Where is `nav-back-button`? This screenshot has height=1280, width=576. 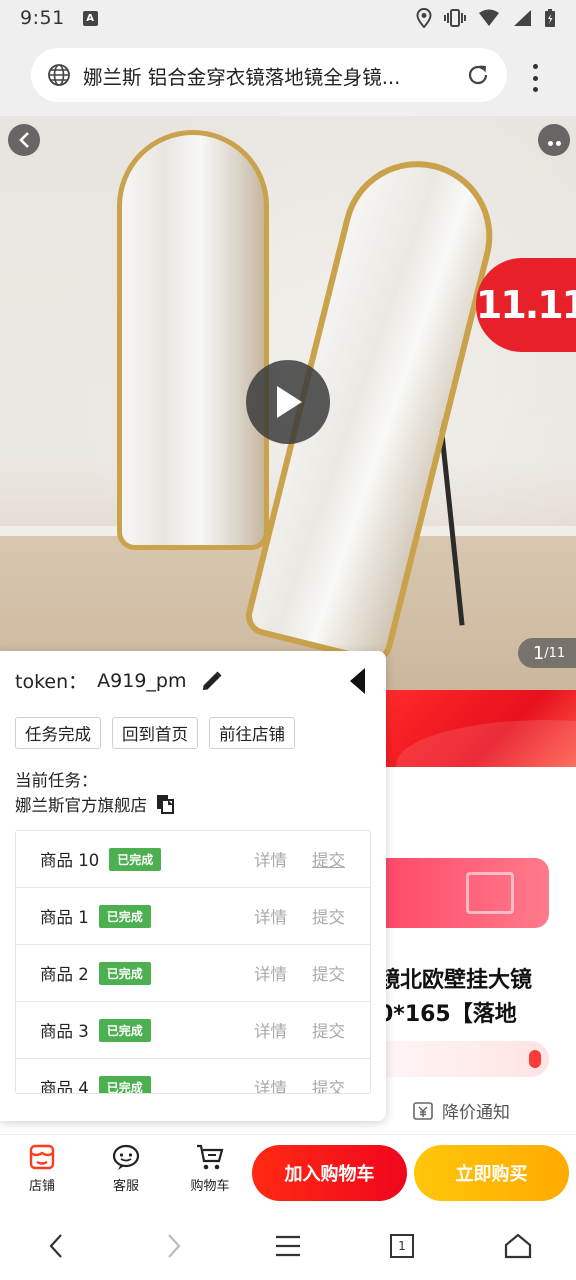
nav-back-button is located at coordinates (56, 1246).